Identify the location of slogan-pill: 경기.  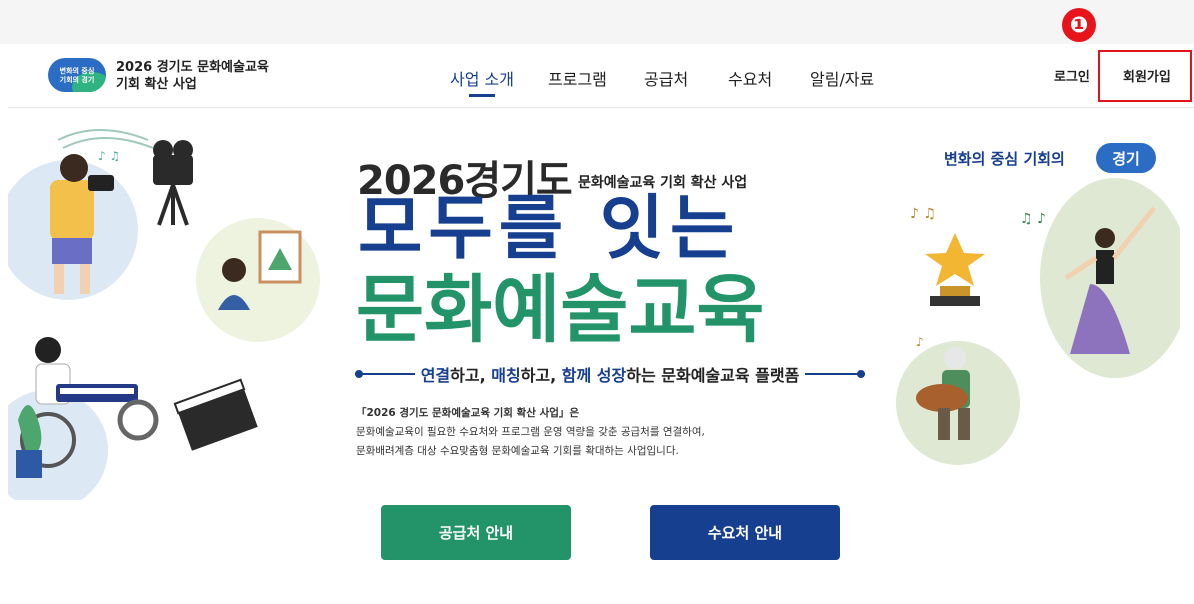
(1128, 160).